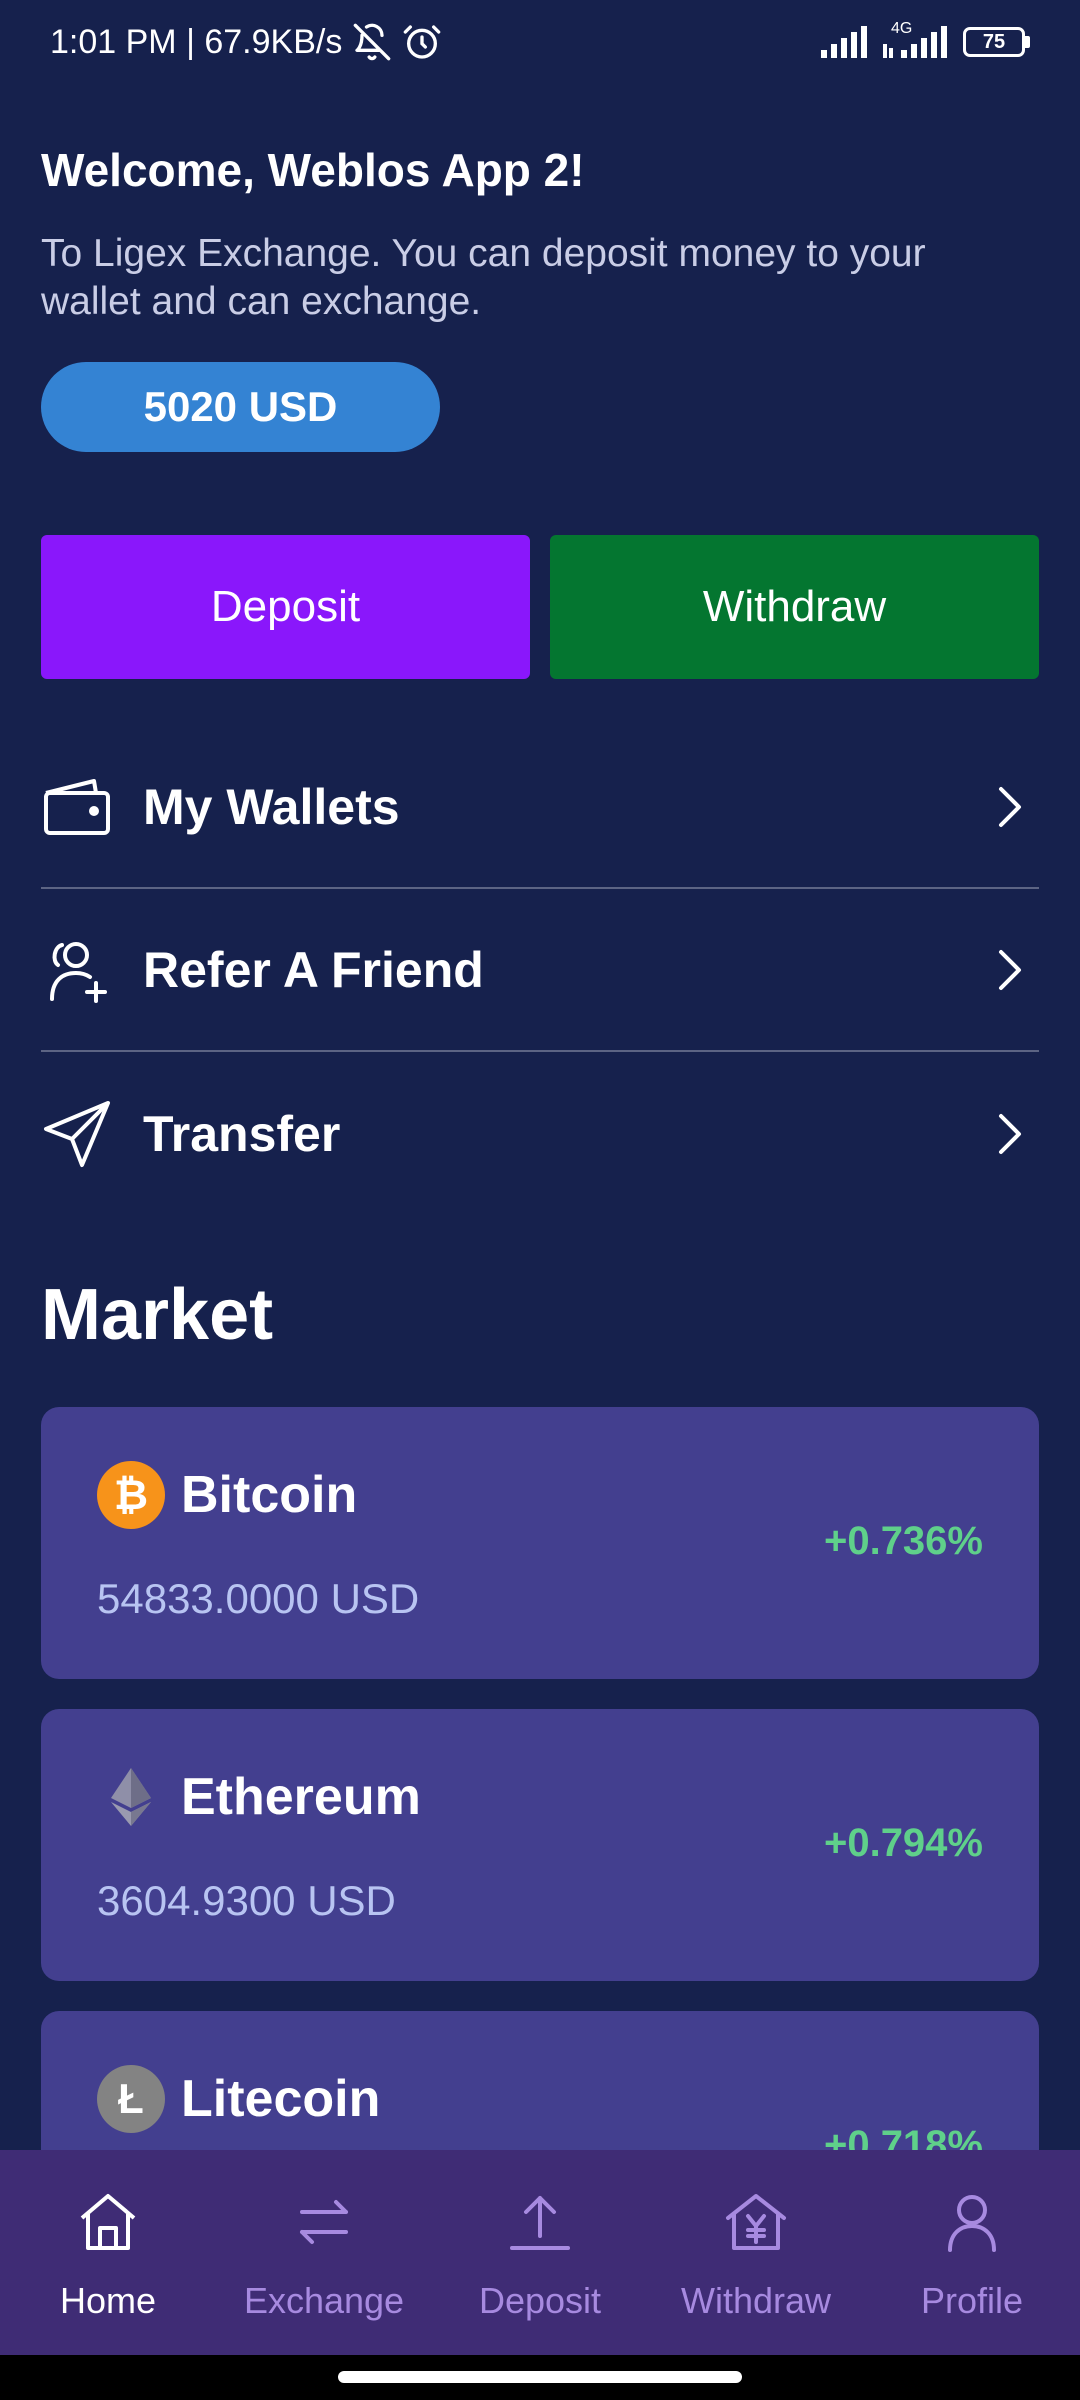 The image size is (1080, 2400). I want to click on status-time: 1:01 PM | 67.9KB/s, so click(196, 41).